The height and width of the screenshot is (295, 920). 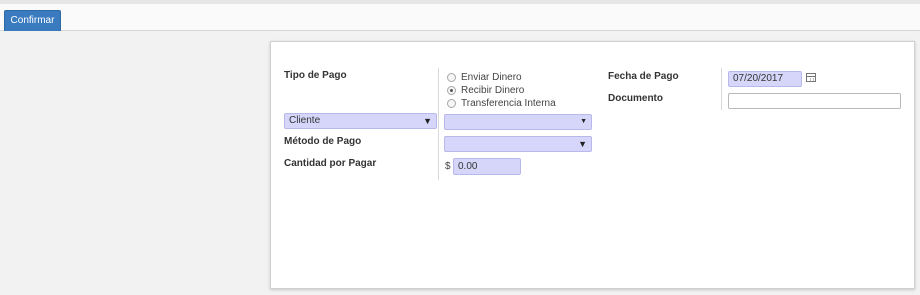 I want to click on payment-date-value: 07/20/2017, so click(x=758, y=78).